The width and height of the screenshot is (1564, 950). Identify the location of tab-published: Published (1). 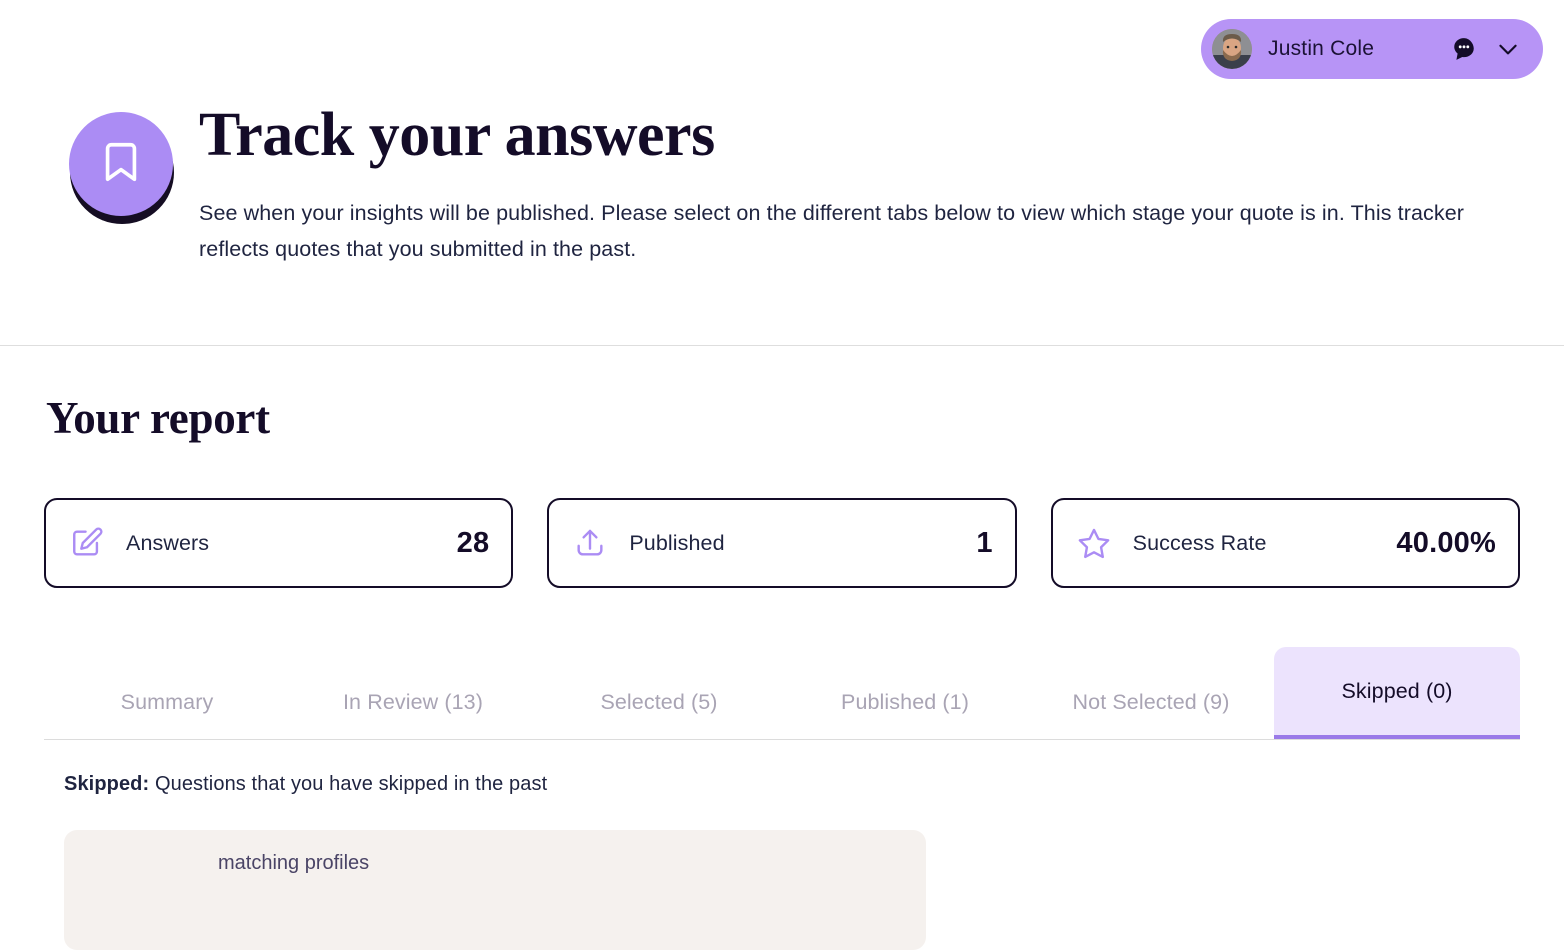
(905, 702).